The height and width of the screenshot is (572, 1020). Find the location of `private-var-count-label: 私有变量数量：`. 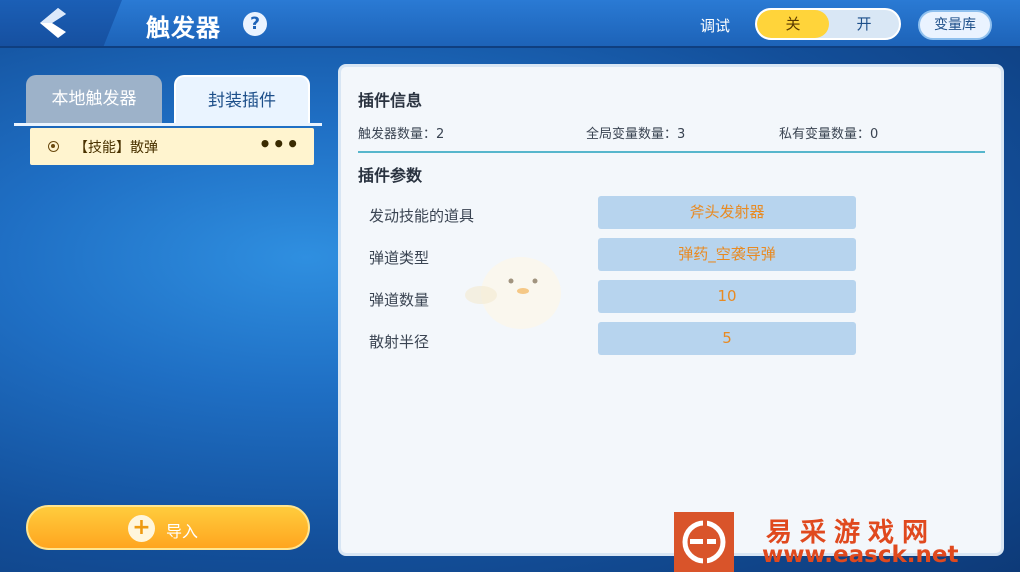

private-var-count-label: 私有变量数量： is located at coordinates (825, 134).